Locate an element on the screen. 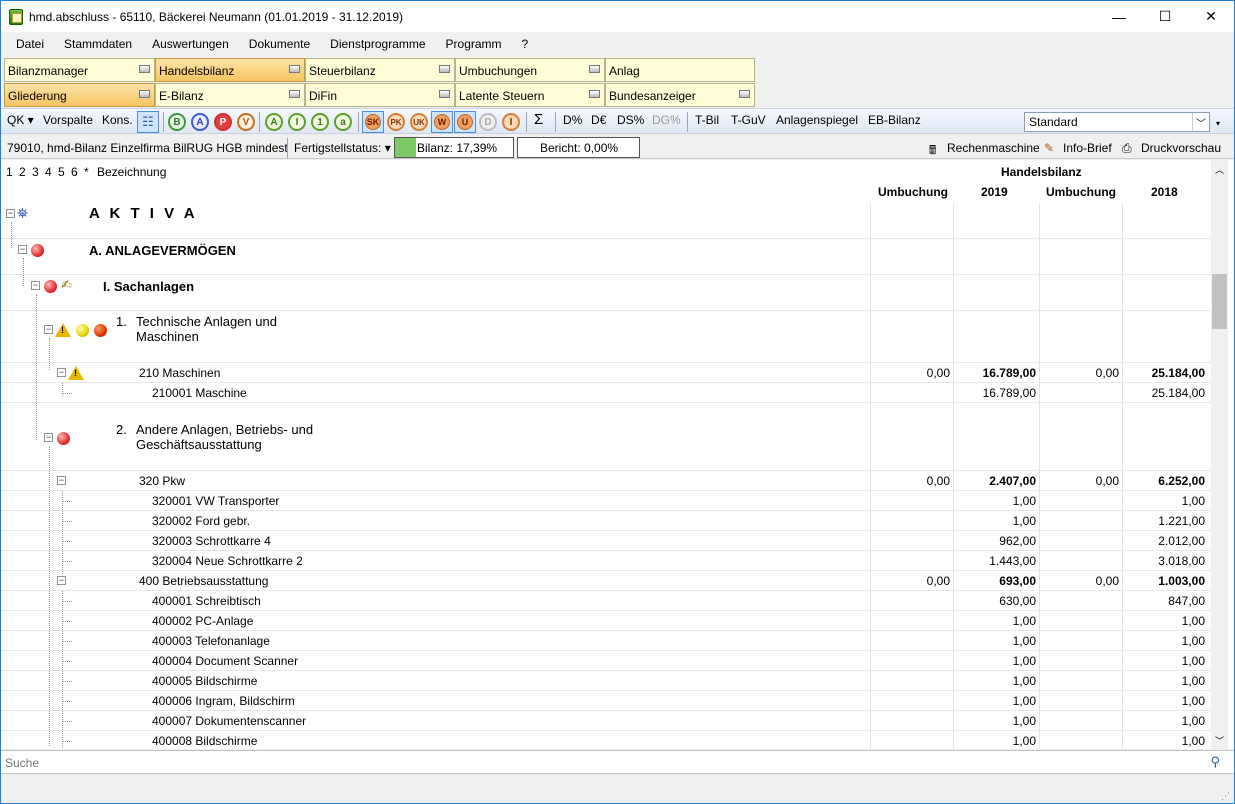 This screenshot has height=804, width=1235. level-2: 2 is located at coordinates (22, 172).